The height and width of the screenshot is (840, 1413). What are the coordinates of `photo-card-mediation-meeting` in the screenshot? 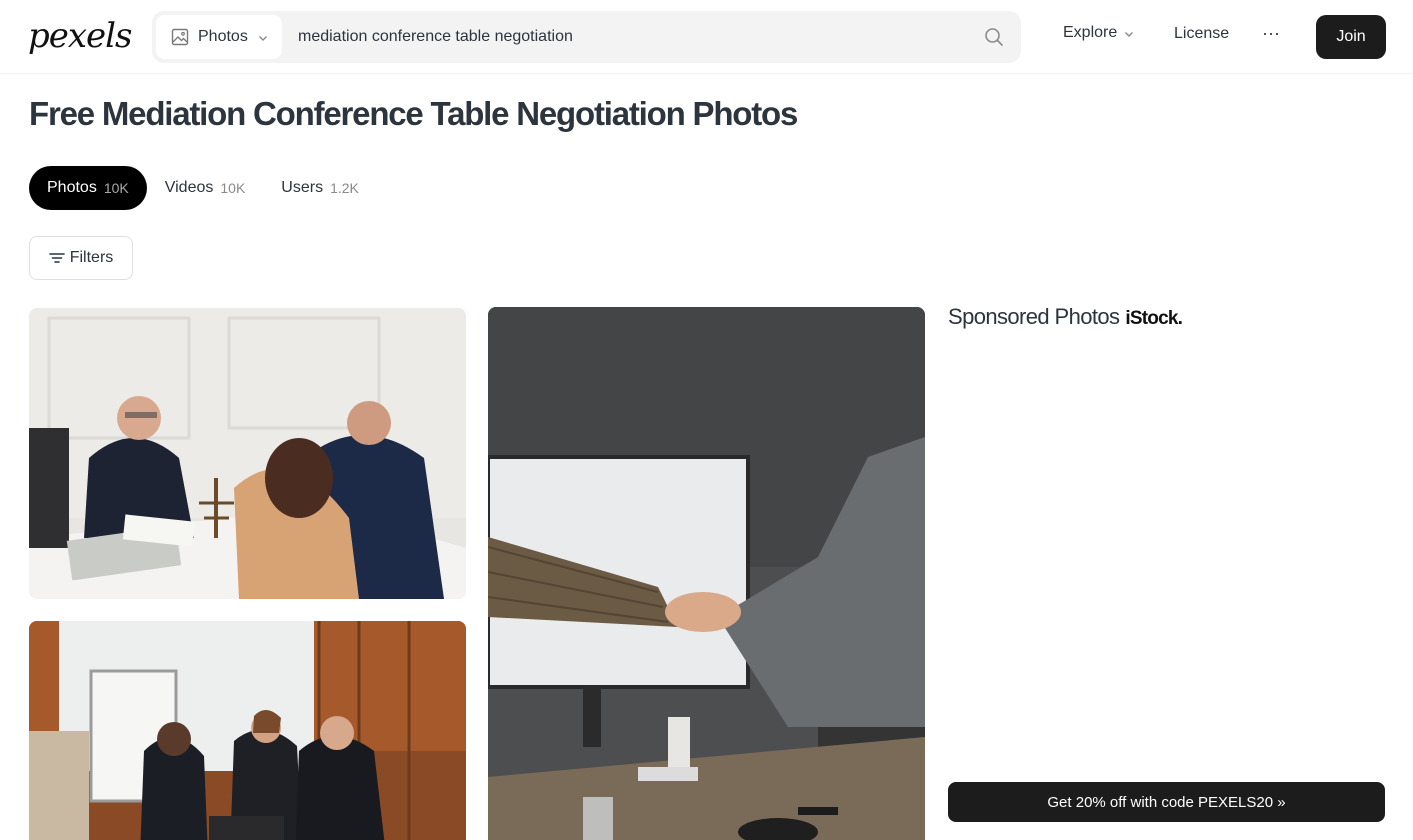 It's located at (247, 453).